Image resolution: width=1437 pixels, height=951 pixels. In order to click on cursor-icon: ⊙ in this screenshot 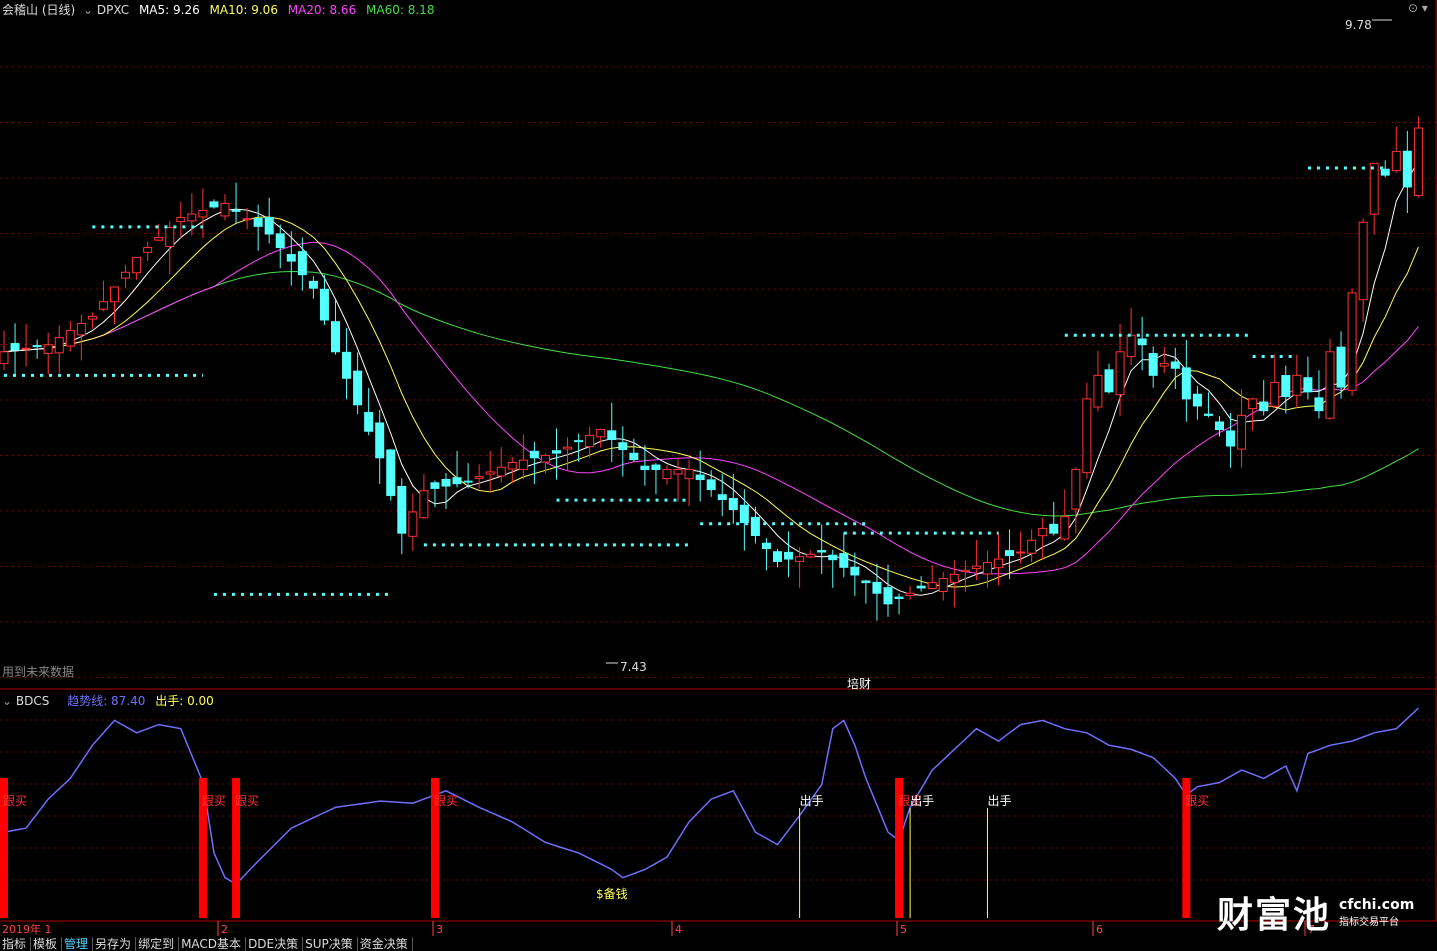, I will do `click(1413, 8)`.